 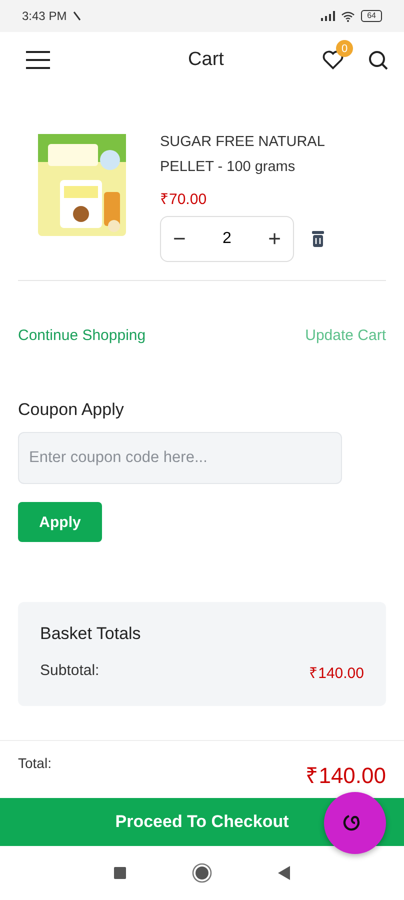 What do you see at coordinates (284, 873) in the screenshot?
I see `back-icon` at bounding box center [284, 873].